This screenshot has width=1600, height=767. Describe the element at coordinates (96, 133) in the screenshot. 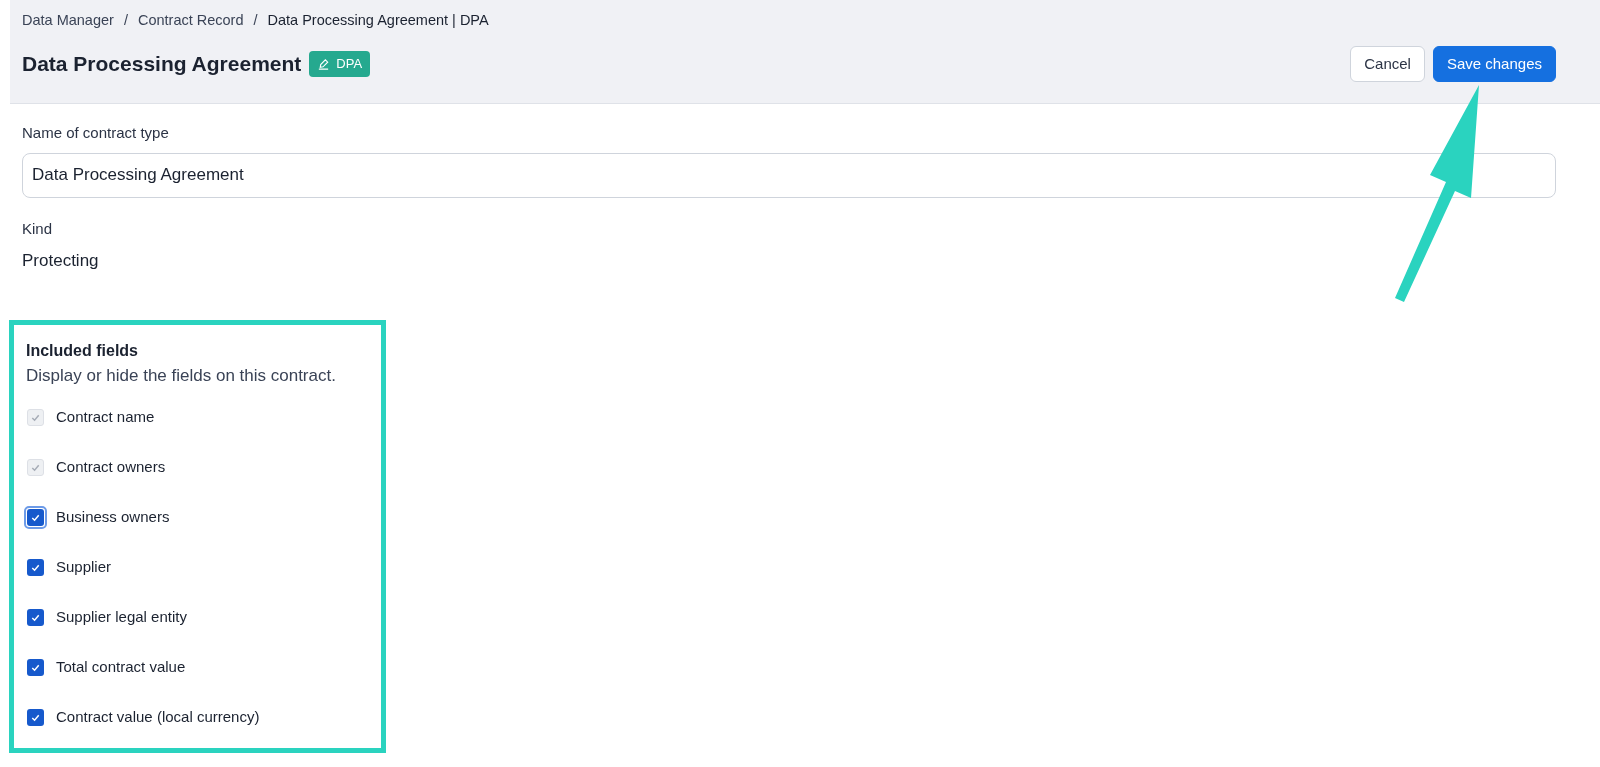

I see `field-label: Name of contract type` at that location.